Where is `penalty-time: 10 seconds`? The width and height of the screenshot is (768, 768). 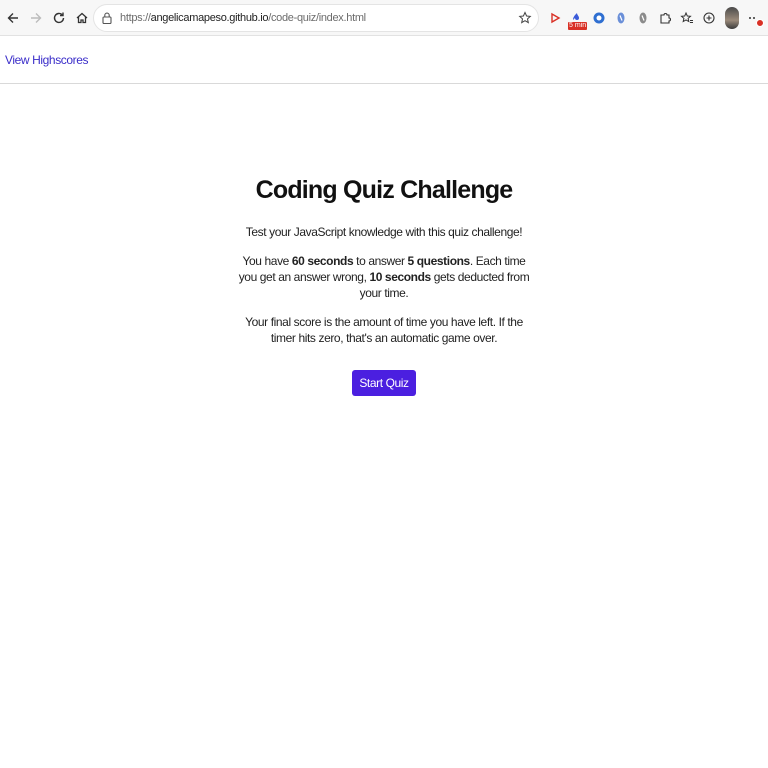
penalty-time: 10 seconds is located at coordinates (400, 277).